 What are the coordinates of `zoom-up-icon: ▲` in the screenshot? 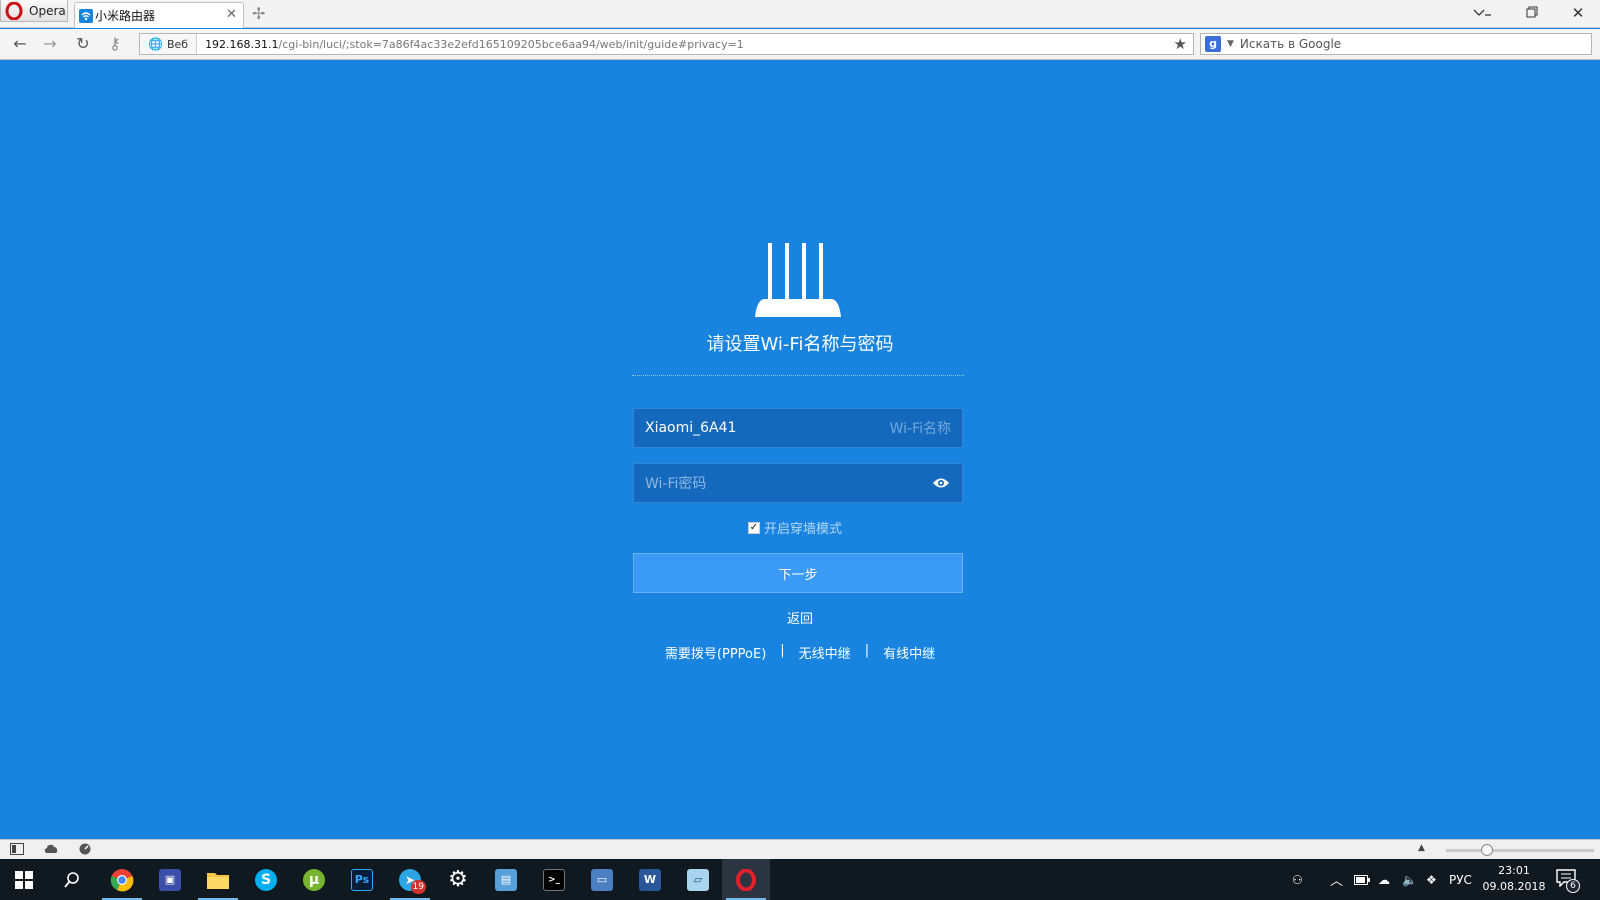 It's located at (1421, 848).